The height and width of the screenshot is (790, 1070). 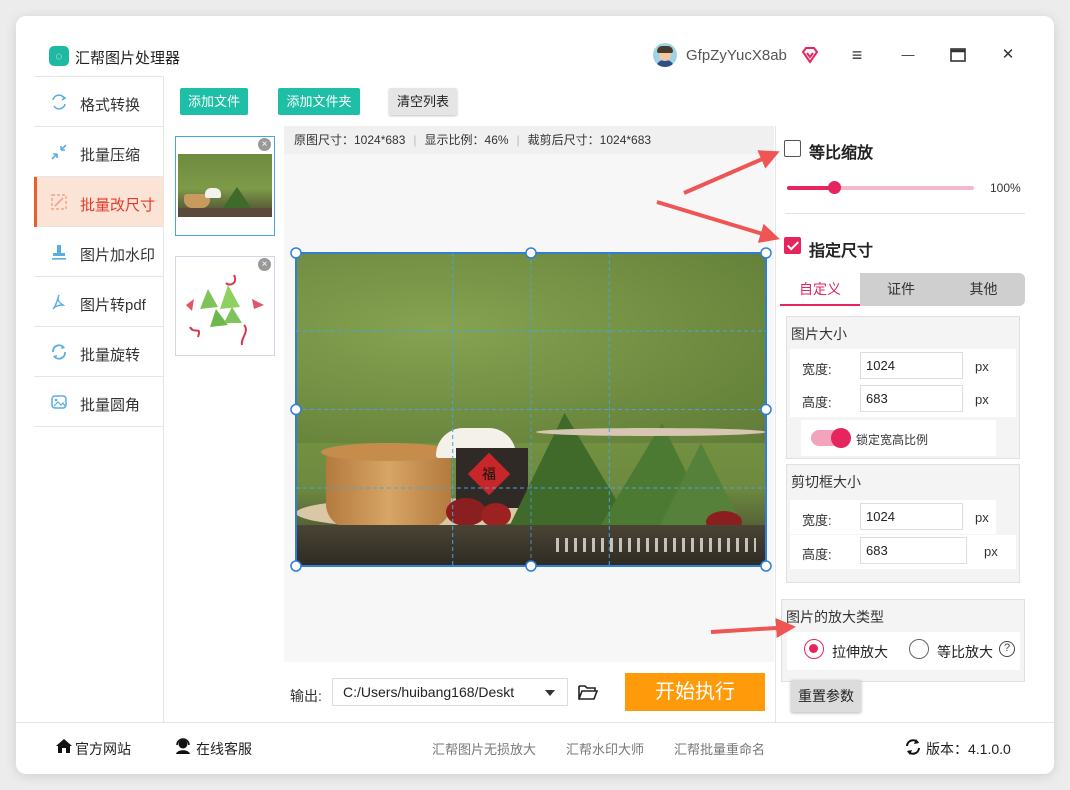 I want to click on sidebar-item-compress: 批量压缩, so click(x=99, y=152).